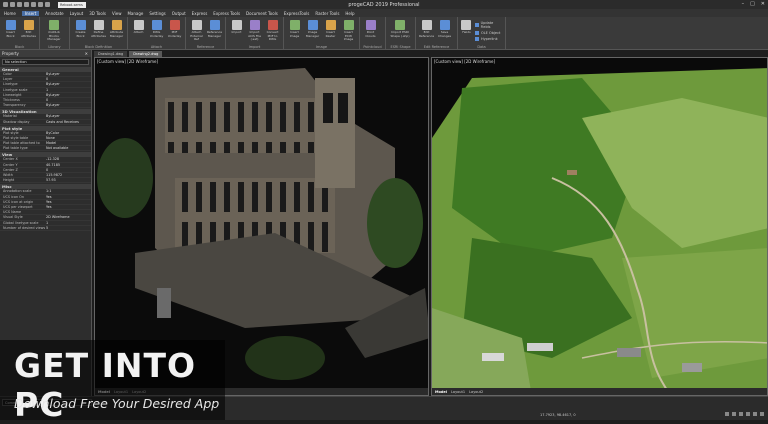 The height and width of the screenshot is (424, 768). What do you see at coordinates (10, 13) in the screenshot?
I see `ribbon-tab: Home` at bounding box center [10, 13].